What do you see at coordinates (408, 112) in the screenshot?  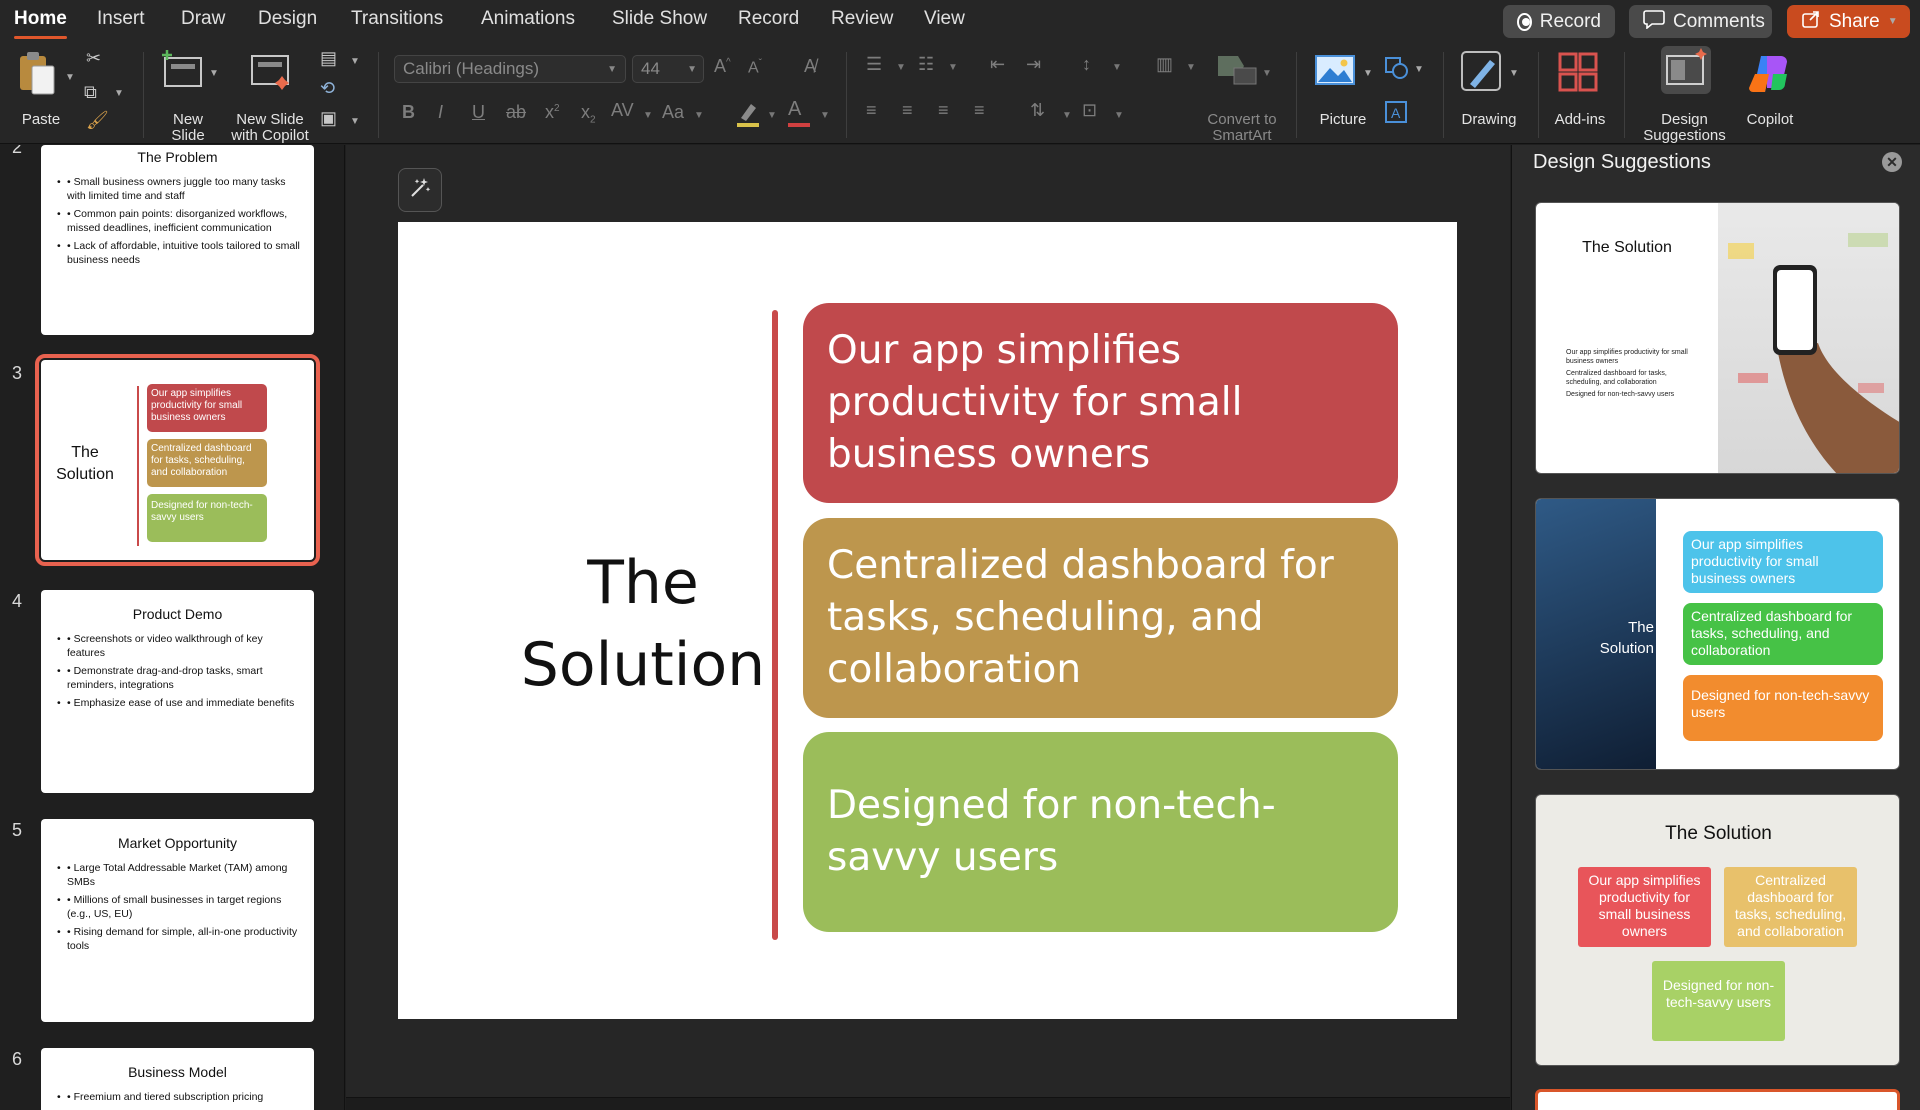 I see `bold-icon: B` at bounding box center [408, 112].